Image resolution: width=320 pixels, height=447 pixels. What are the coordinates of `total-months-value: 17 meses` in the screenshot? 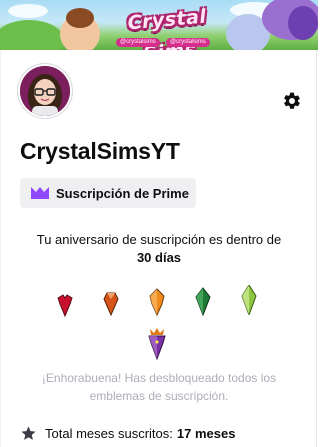 It's located at (206, 433).